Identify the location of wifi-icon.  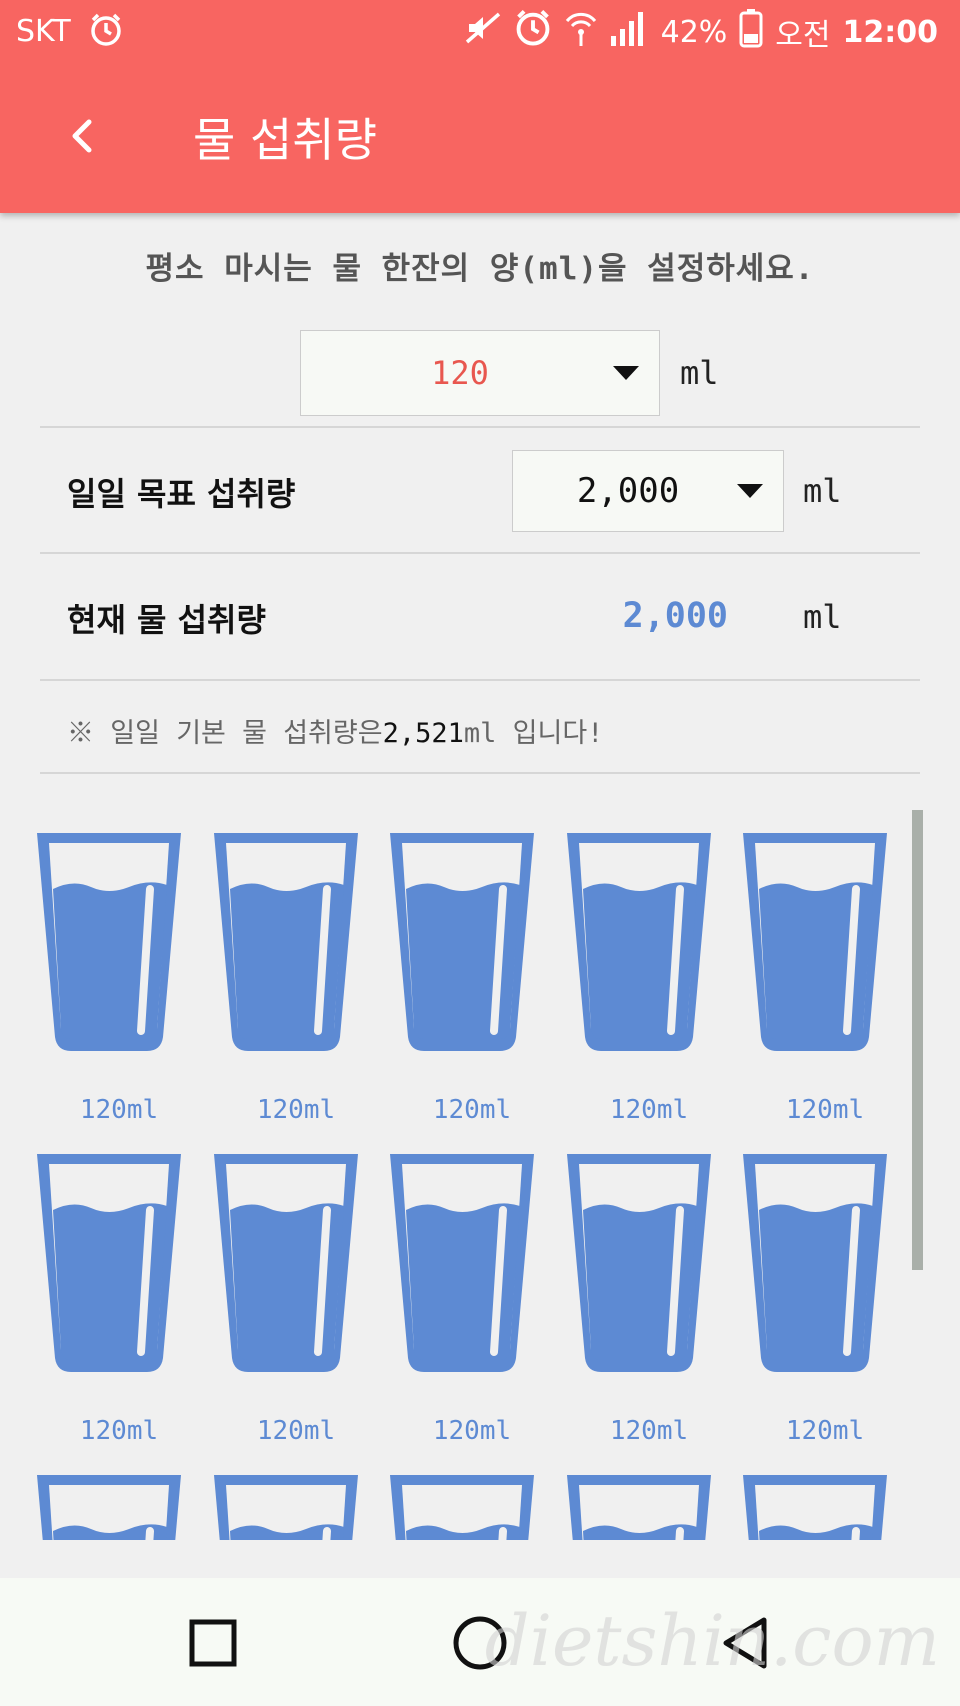
(581, 32).